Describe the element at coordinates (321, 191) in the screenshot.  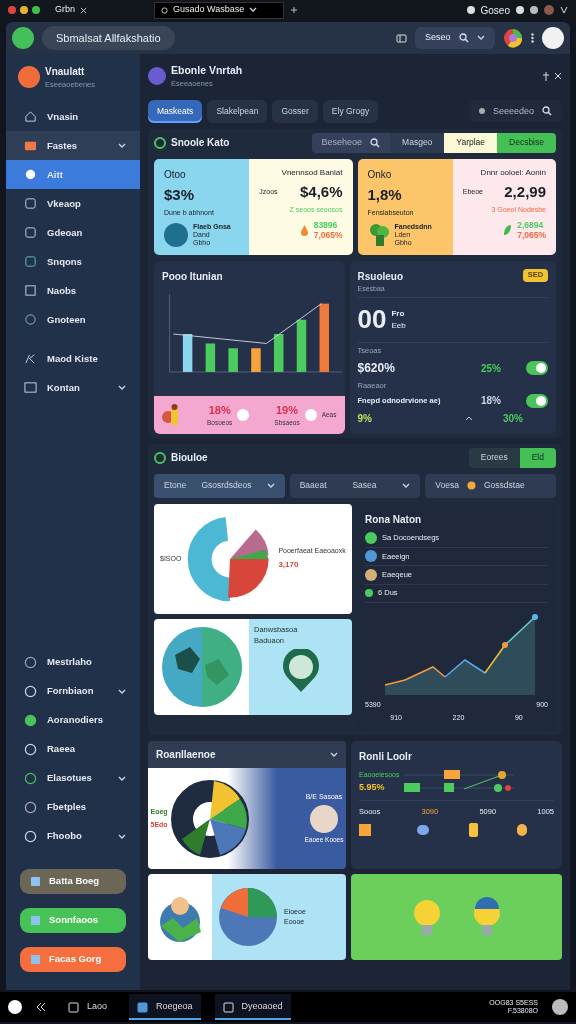
I see `stat-value: $4,6%` at that location.